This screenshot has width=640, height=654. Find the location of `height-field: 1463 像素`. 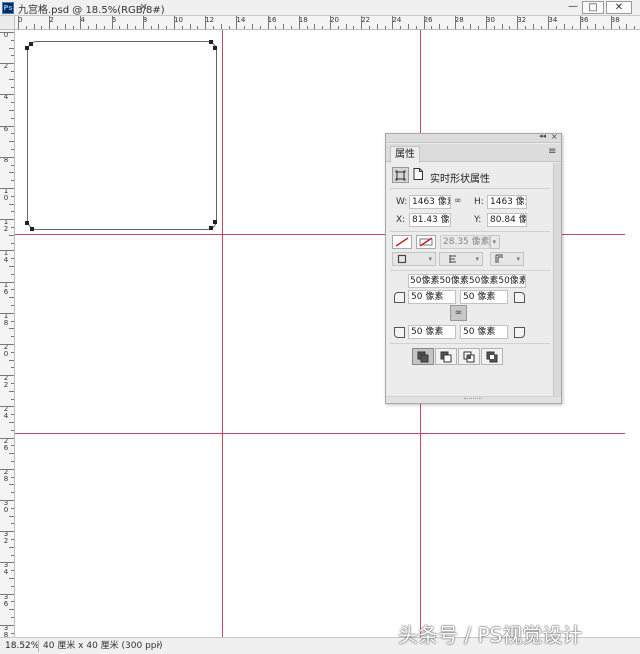

height-field: 1463 像素 is located at coordinates (507, 202).